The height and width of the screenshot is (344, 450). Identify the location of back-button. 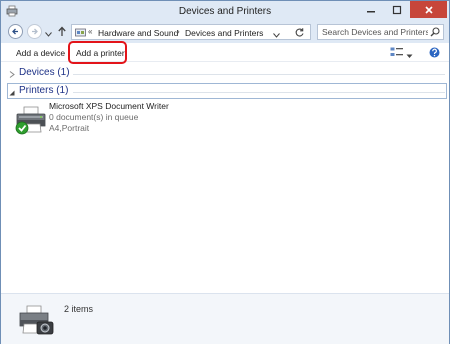
(15, 31).